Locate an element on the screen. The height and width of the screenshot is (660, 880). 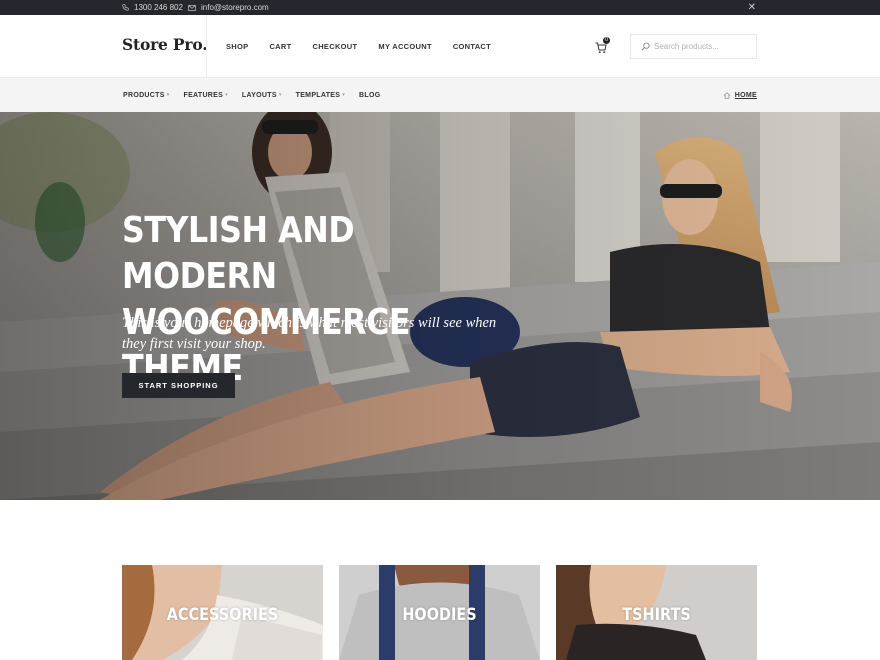
category-card-accessories: ACCESSORIES is located at coordinates (222, 612).